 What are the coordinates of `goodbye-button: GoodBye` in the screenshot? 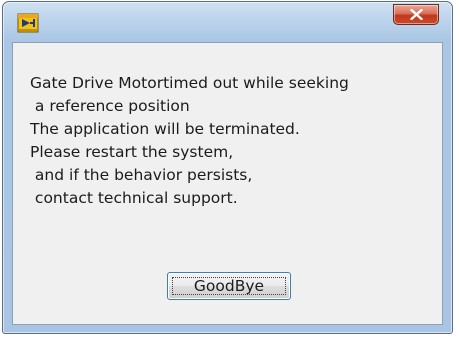 It's located at (229, 286).